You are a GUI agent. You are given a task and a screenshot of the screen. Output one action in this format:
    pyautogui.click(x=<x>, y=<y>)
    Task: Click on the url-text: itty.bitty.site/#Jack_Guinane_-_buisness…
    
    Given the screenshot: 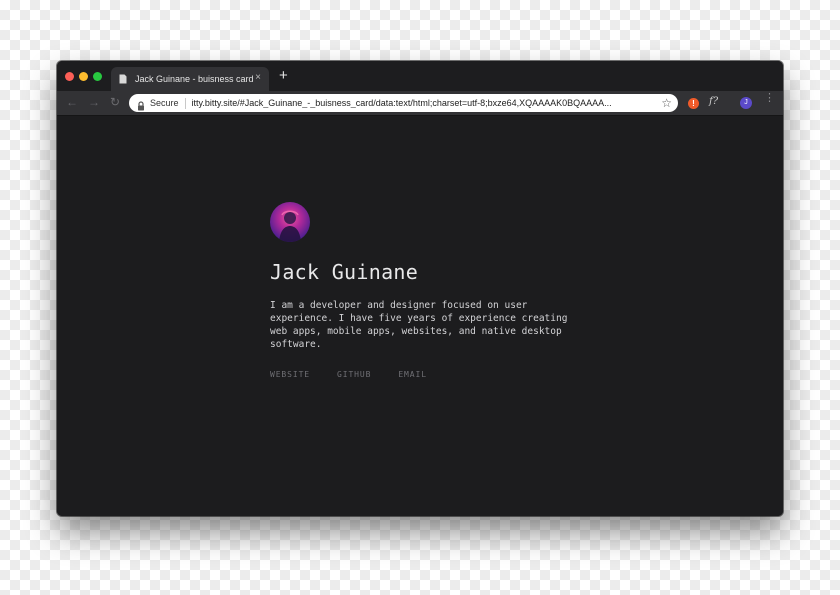 What is the action you would take?
    pyautogui.click(x=419, y=103)
    